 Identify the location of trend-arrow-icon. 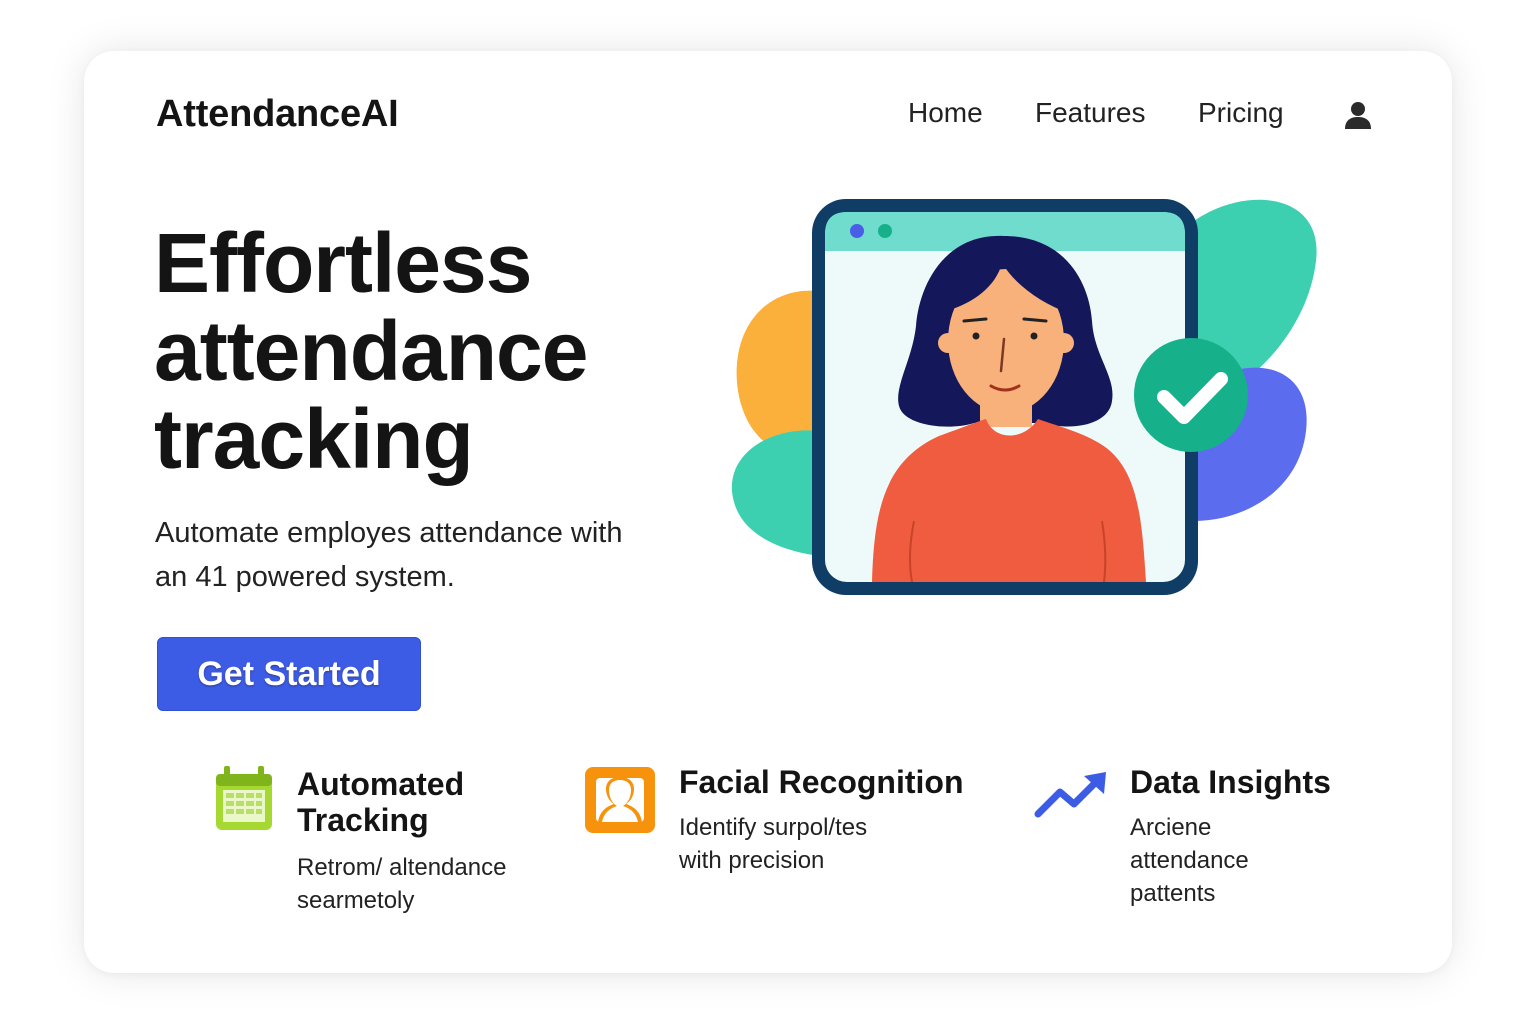
(1070, 795).